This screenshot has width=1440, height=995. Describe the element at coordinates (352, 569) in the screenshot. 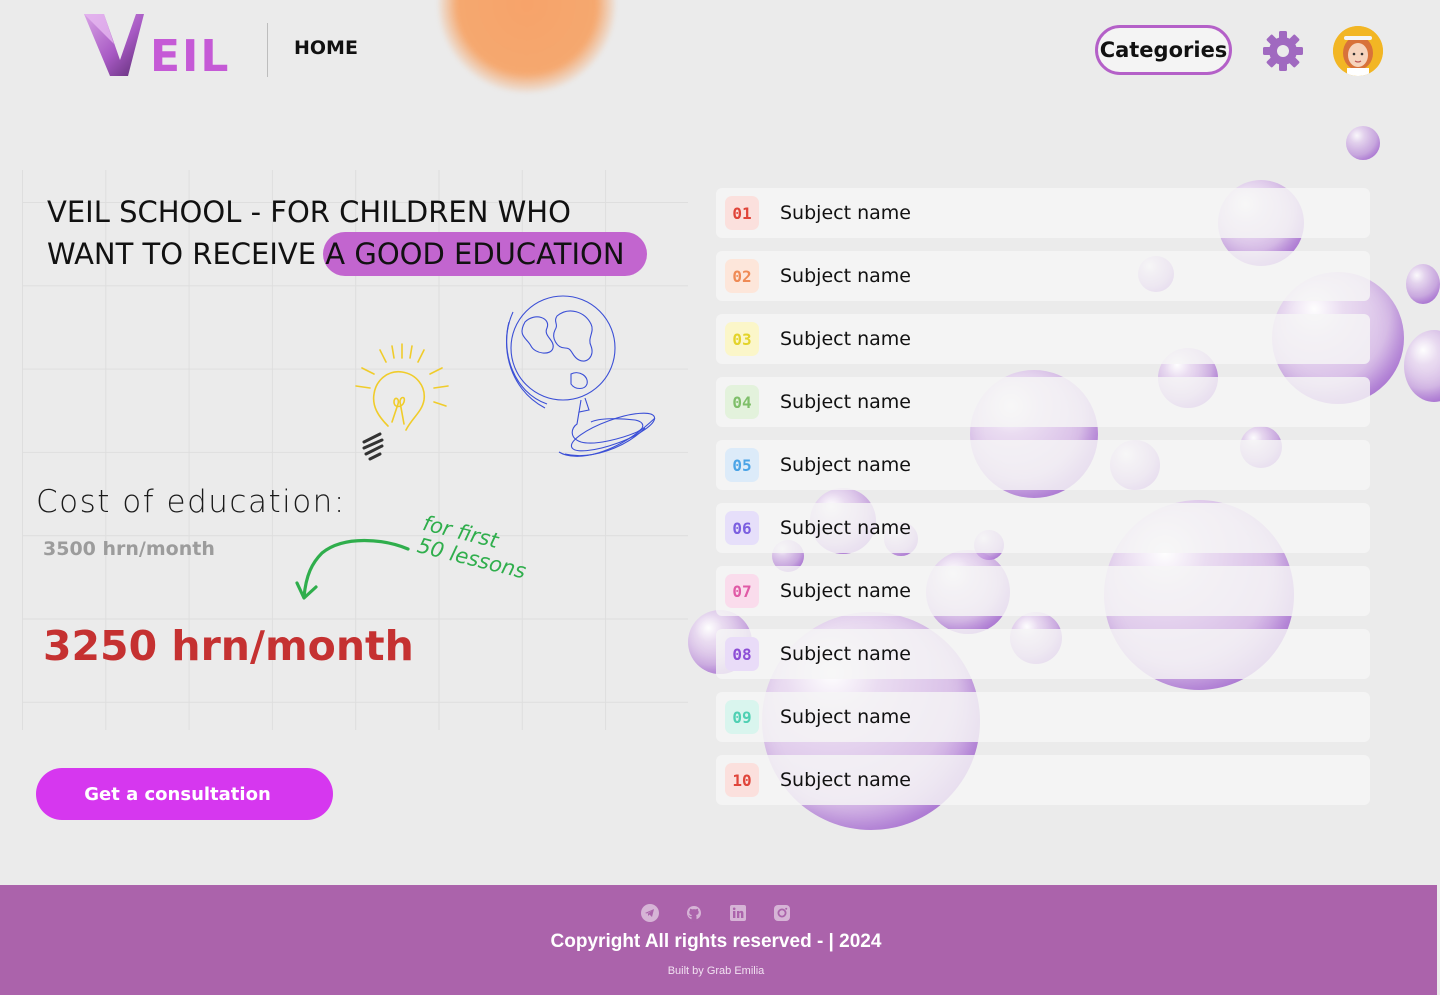

I see `curved-arrow-icon` at that location.